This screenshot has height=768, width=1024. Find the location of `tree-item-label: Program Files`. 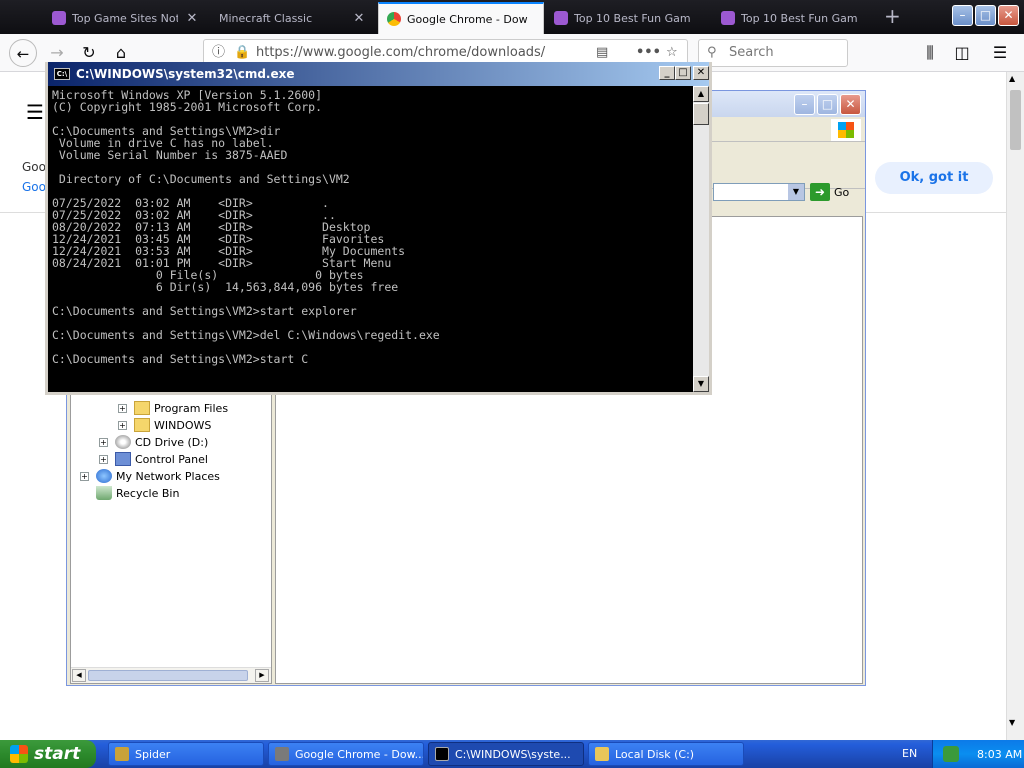

tree-item-label: Program Files is located at coordinates (191, 408).